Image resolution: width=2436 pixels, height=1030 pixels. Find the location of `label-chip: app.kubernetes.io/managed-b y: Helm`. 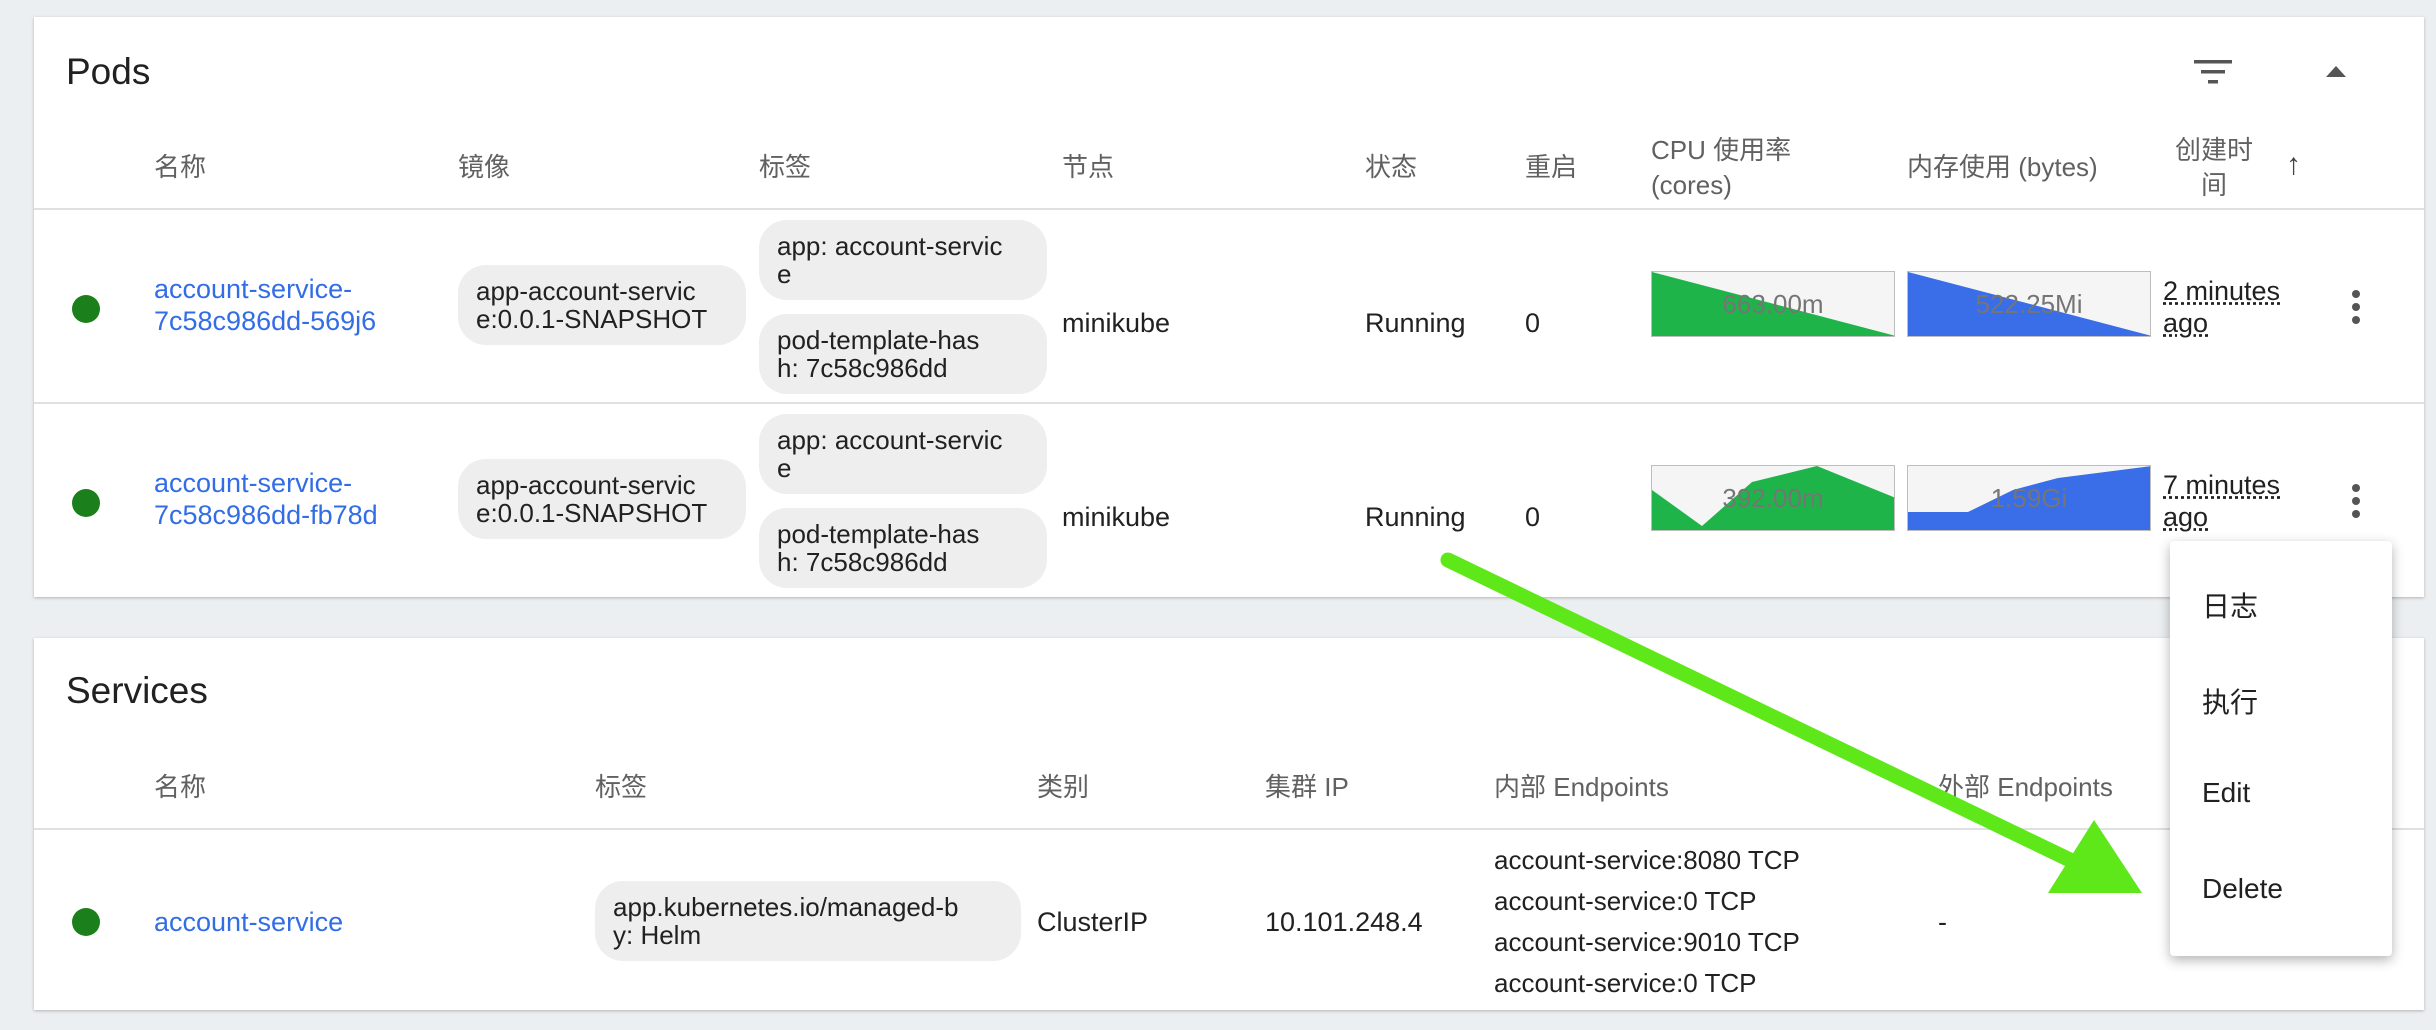

label-chip: app.kubernetes.io/managed-b y: Helm is located at coordinates (808, 921).